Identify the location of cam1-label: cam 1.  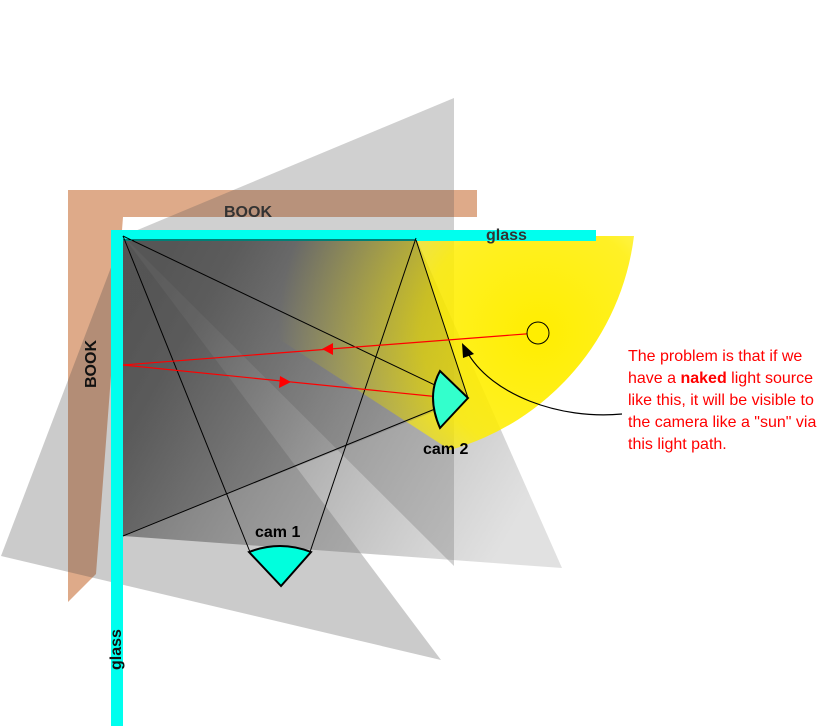
(277, 532).